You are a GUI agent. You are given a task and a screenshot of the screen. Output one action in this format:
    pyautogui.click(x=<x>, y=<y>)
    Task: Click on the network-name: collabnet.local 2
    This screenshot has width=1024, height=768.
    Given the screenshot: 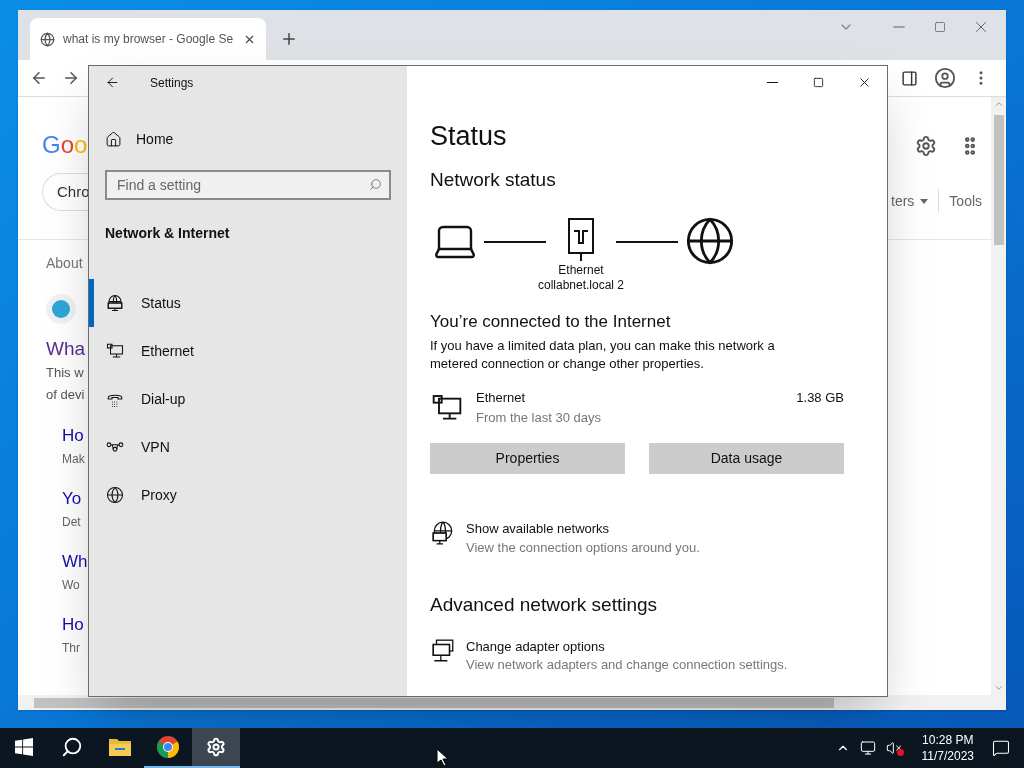 What is the action you would take?
    pyautogui.click(x=581, y=285)
    